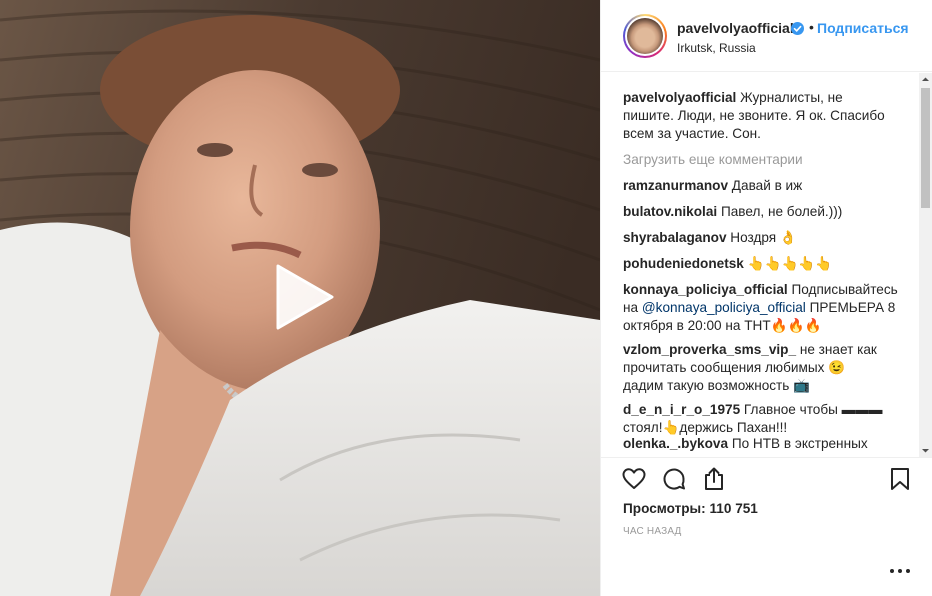 The height and width of the screenshot is (596, 932). I want to click on comment-username: ramzanurmanov, so click(675, 185).